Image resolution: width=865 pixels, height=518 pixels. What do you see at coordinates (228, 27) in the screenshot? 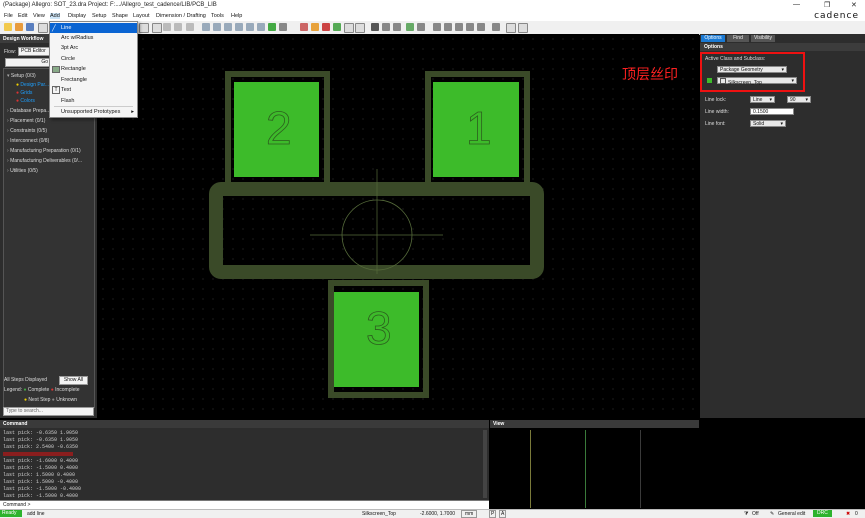
I see `zoom-in-icon` at bounding box center [228, 27].